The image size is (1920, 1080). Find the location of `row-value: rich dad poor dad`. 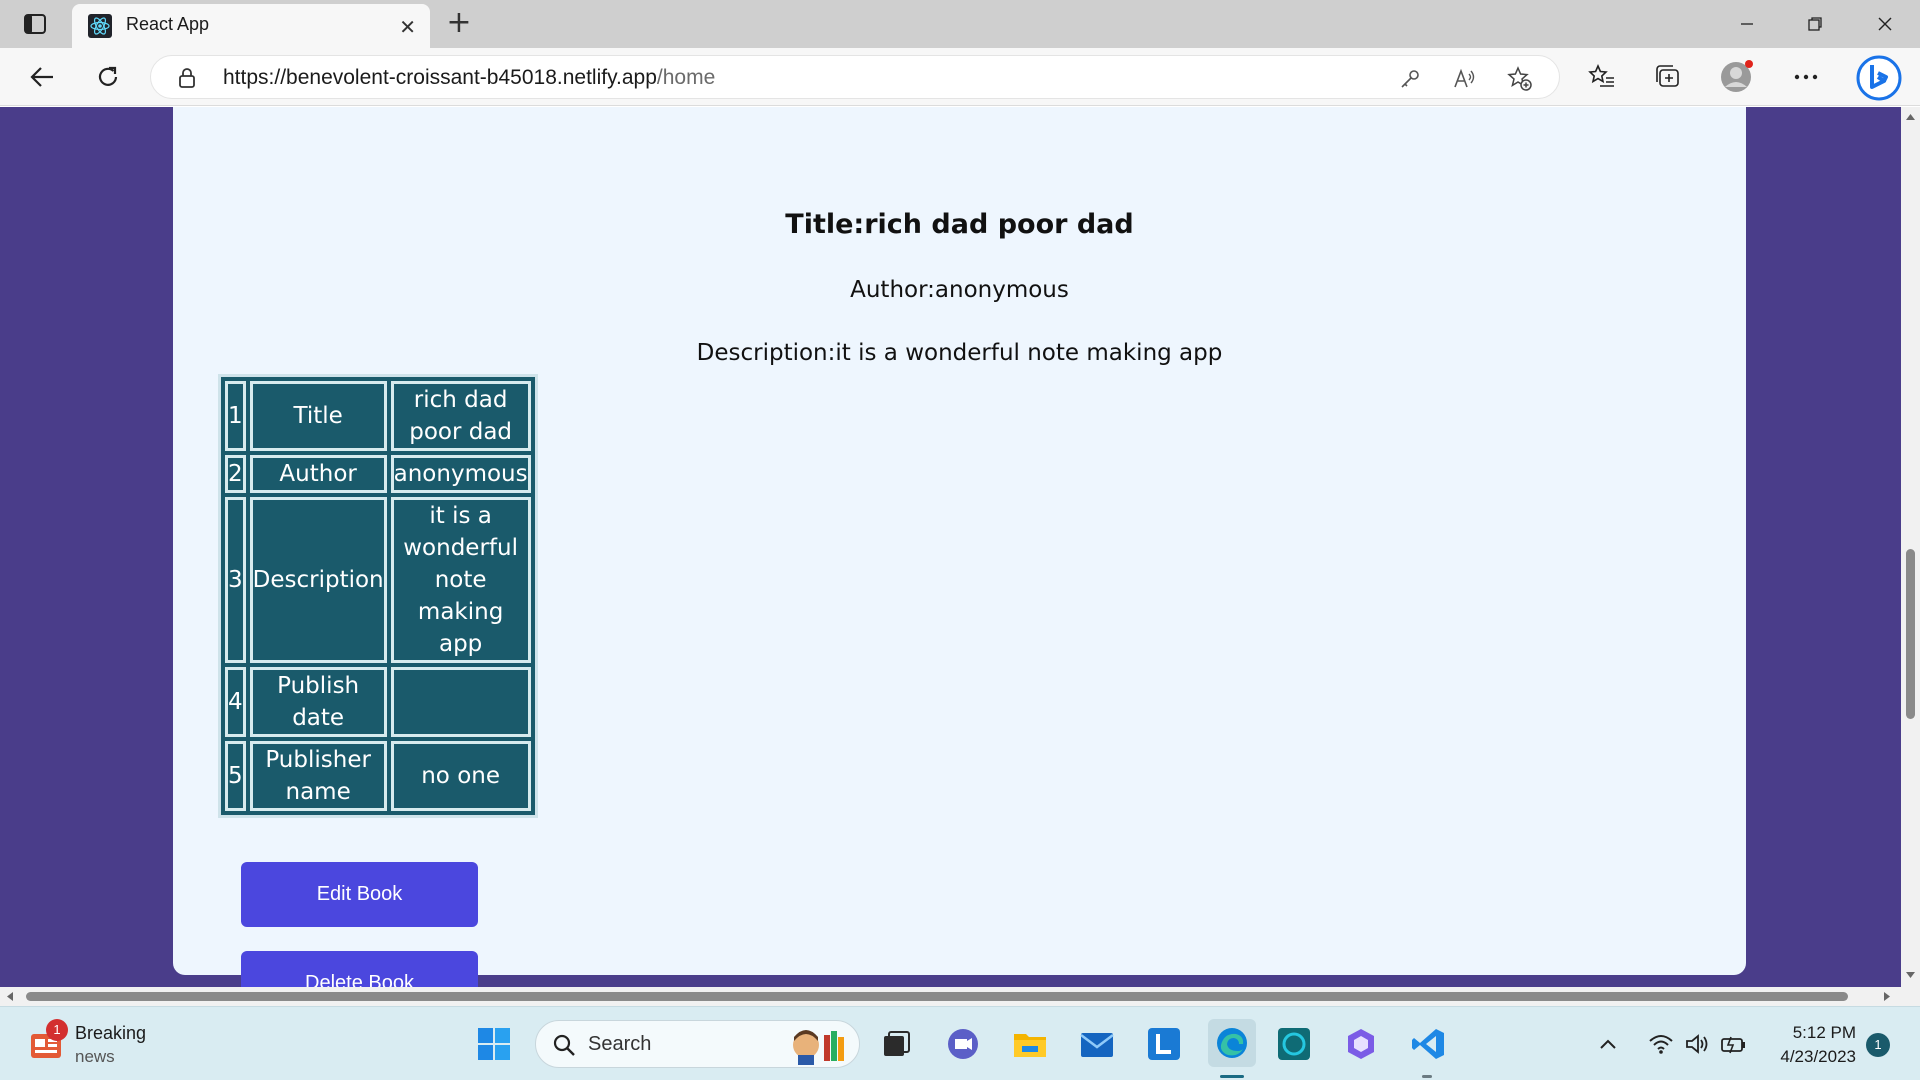

row-value: rich dad poor dad is located at coordinates (460, 416).